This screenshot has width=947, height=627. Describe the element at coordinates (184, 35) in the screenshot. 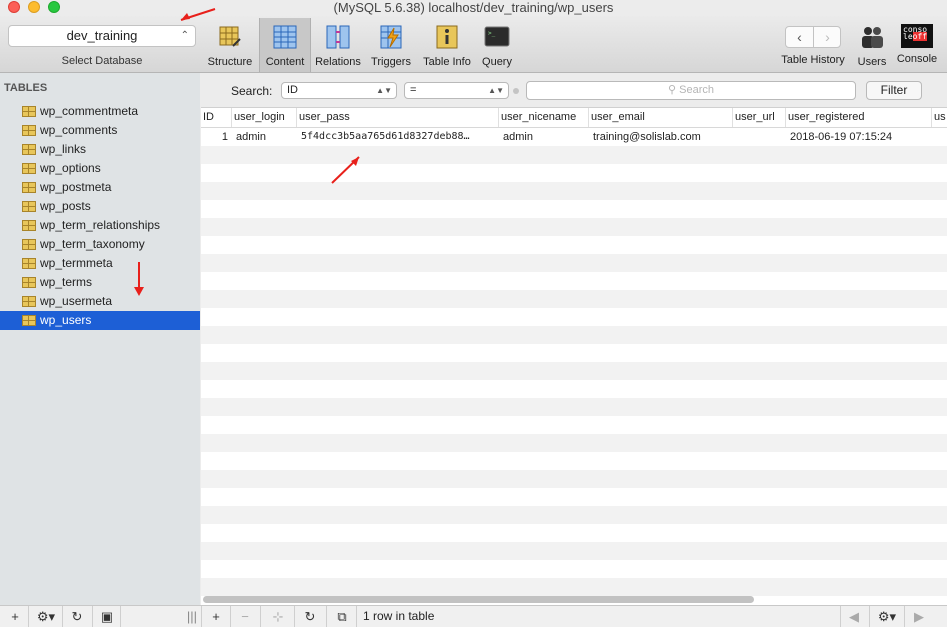

I see `chevron-updown-icon: ⌃` at that location.